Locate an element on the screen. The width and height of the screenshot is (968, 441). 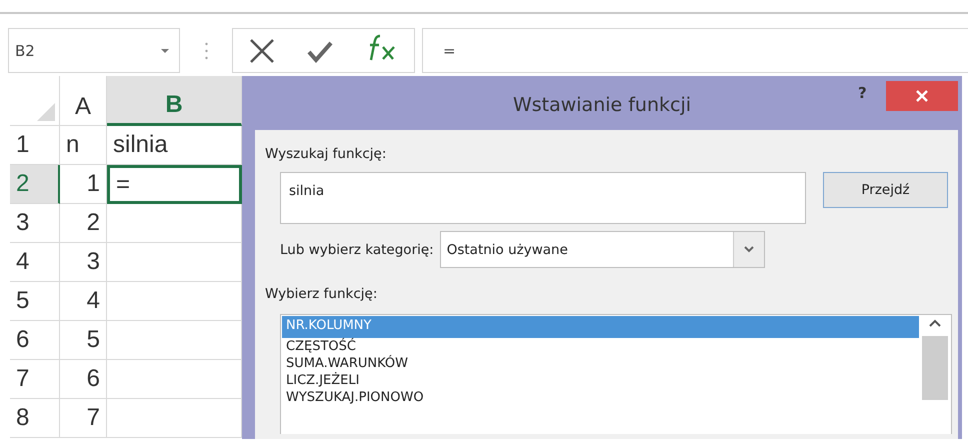
grip-icon is located at coordinates (206, 51).